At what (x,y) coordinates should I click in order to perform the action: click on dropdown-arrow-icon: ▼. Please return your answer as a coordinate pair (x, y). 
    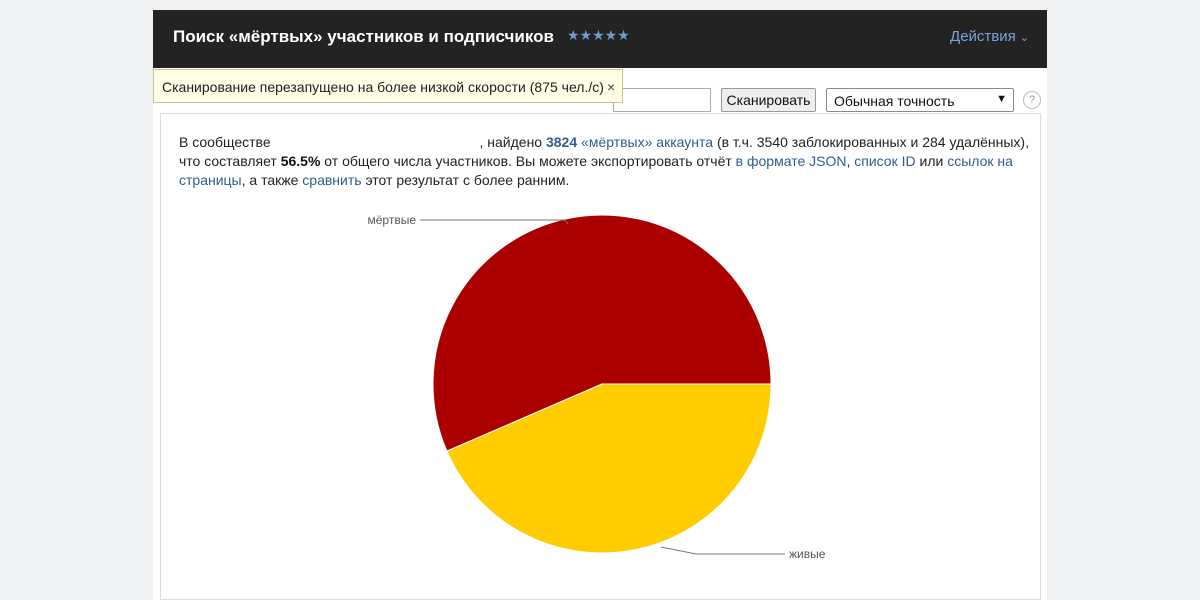
    Looking at the image, I should click on (1001, 99).